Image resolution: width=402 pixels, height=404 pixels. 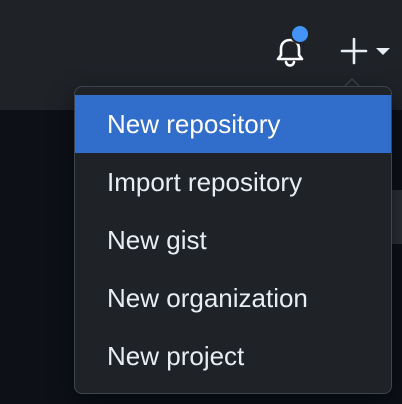 I want to click on menu-item-new-gist: New gist, so click(x=233, y=240).